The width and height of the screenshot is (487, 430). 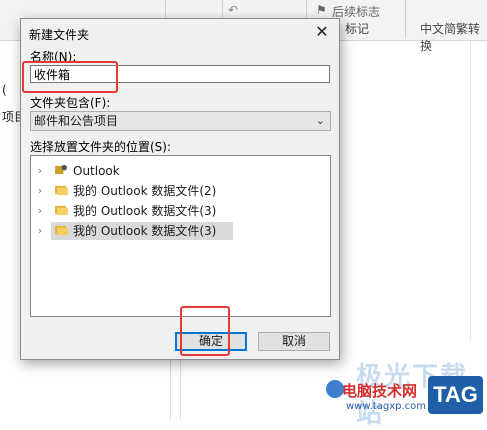 I want to click on group-label-tags: 标记, so click(x=357, y=29).